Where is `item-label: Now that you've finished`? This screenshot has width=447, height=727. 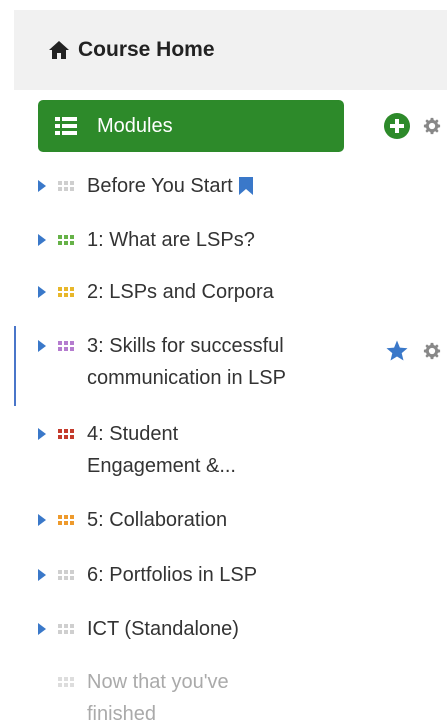
item-label: Now that you've finished is located at coordinates (158, 698).